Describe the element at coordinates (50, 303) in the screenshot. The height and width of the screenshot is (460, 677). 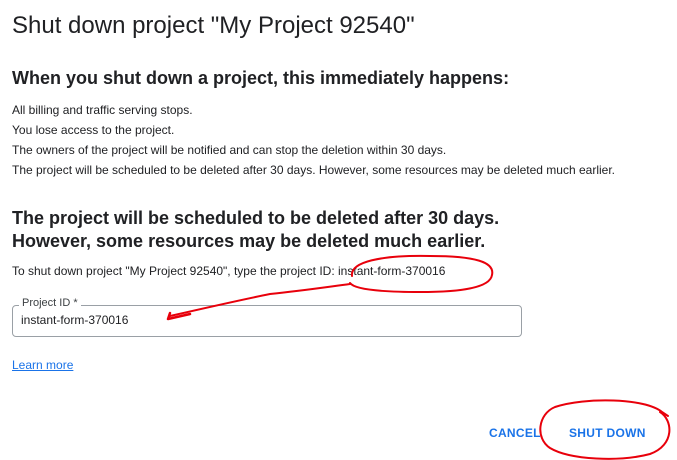
I see `project-id-label: Project ID *` at that location.